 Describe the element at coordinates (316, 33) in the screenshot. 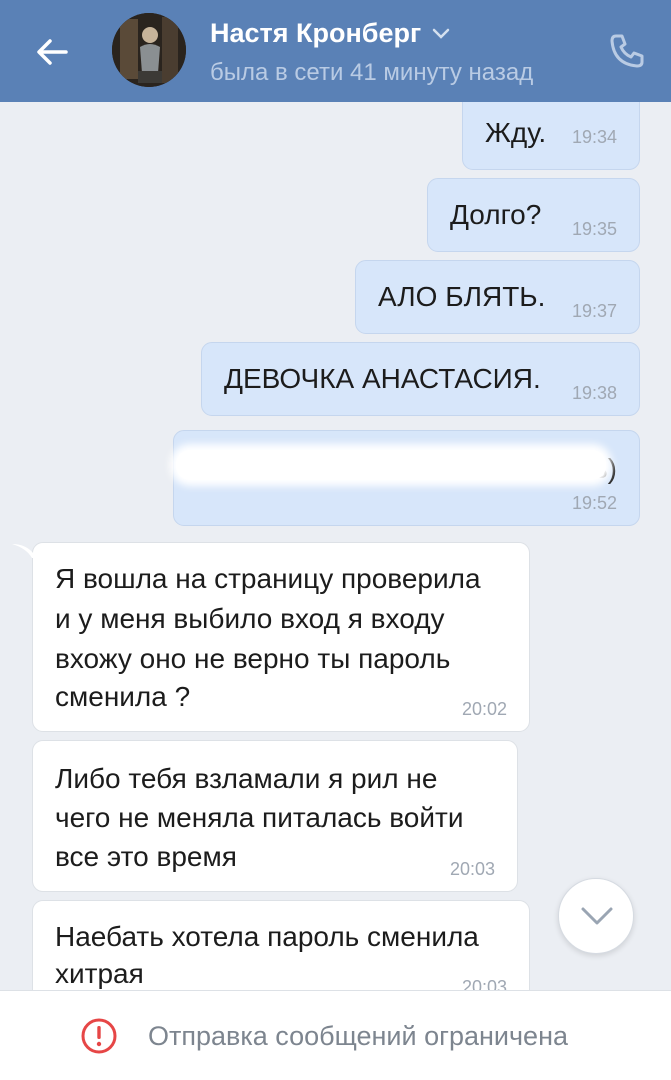

I see `contact-name: Настя Кронберг` at that location.